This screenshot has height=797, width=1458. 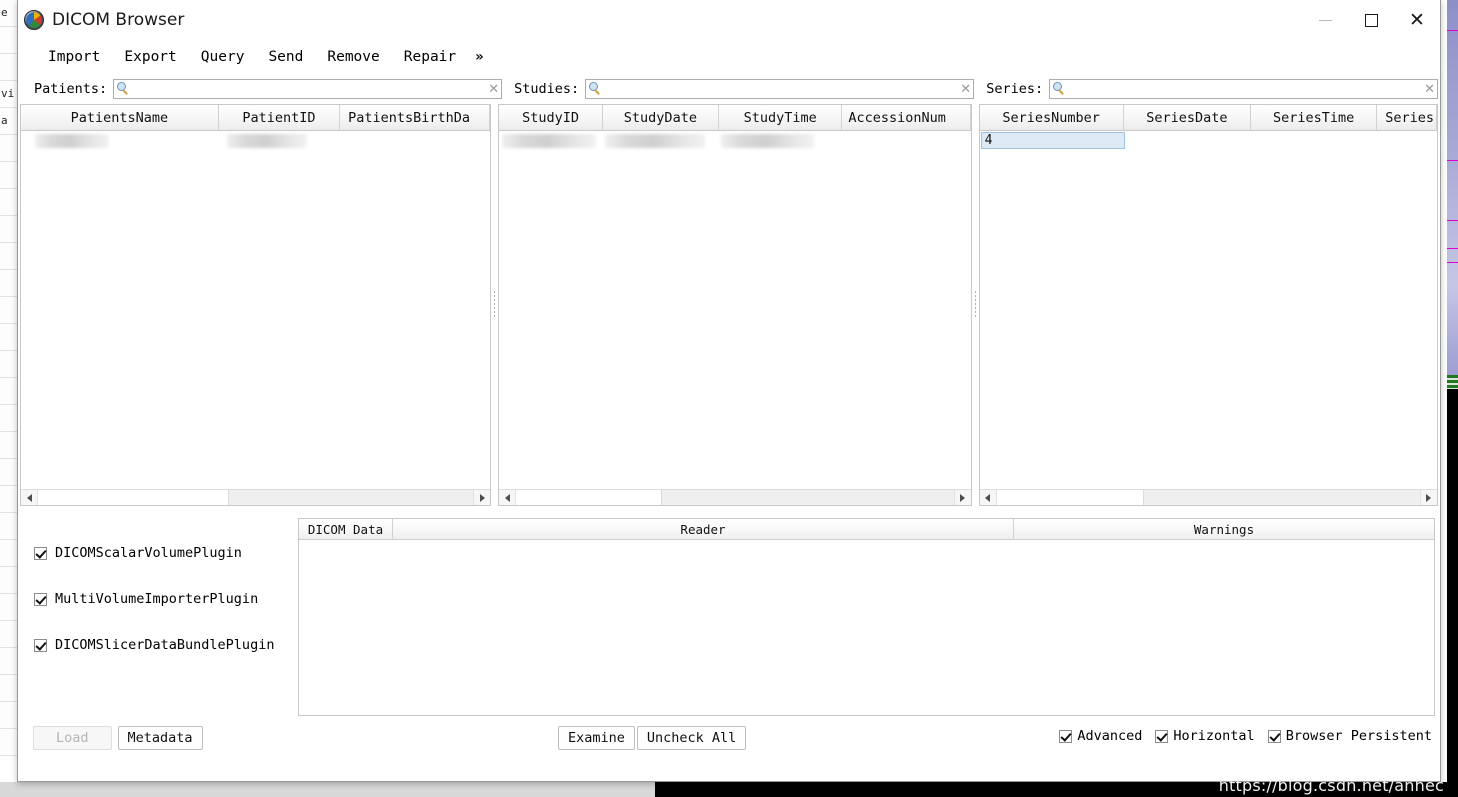 I want to click on cell-patients-name, so click(x=120, y=142).